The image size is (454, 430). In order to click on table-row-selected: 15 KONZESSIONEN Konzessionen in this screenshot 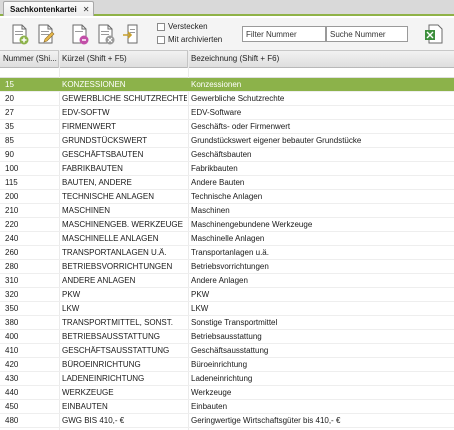, I will do `click(227, 85)`.